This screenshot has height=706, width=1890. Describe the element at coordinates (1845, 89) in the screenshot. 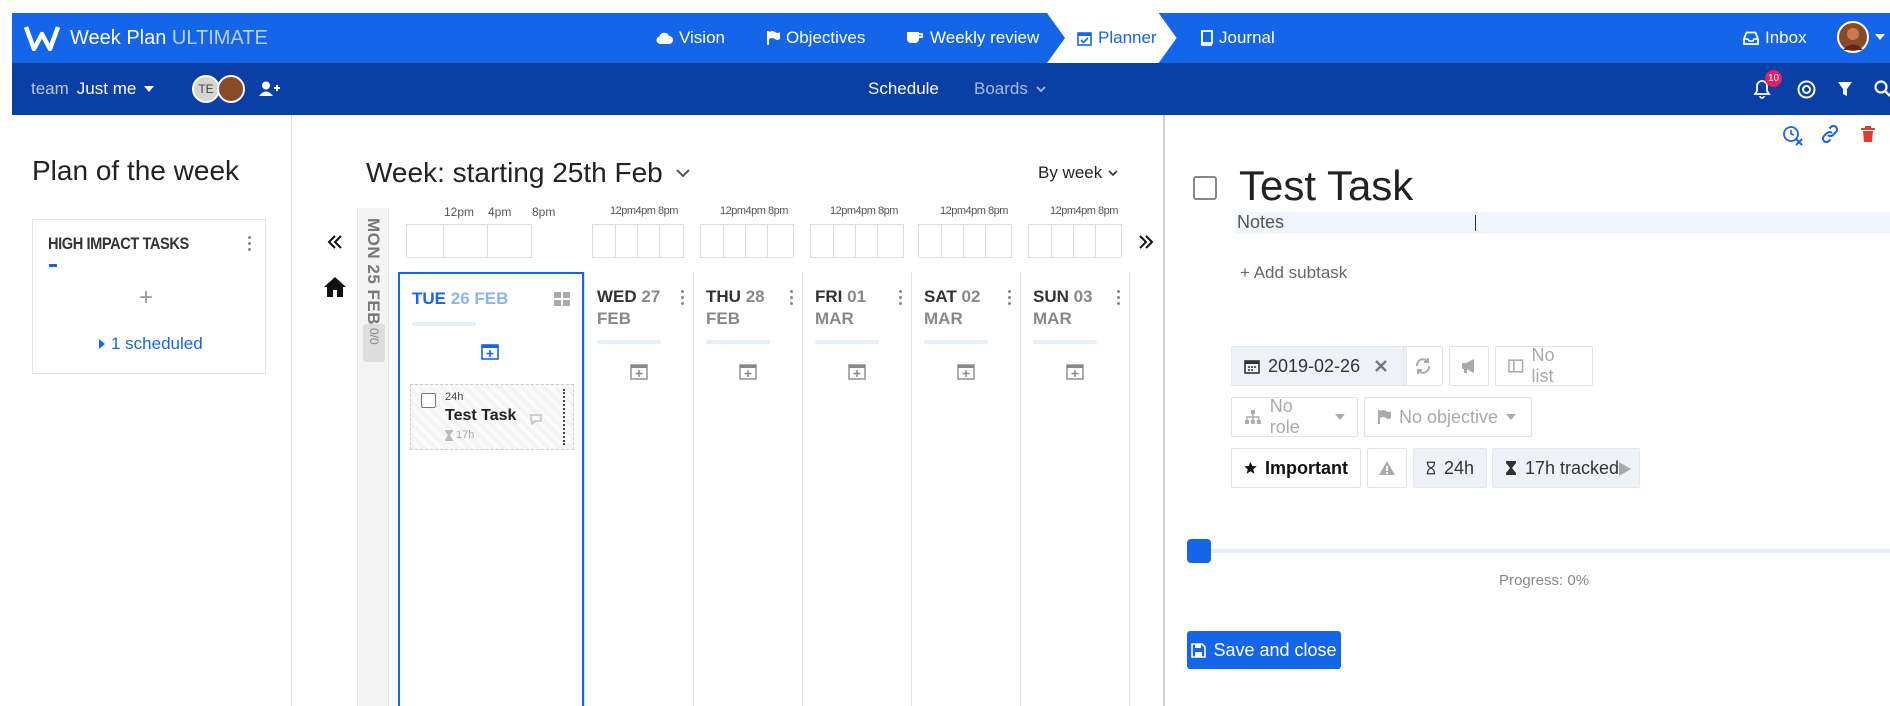

I see `filter-icon` at that location.